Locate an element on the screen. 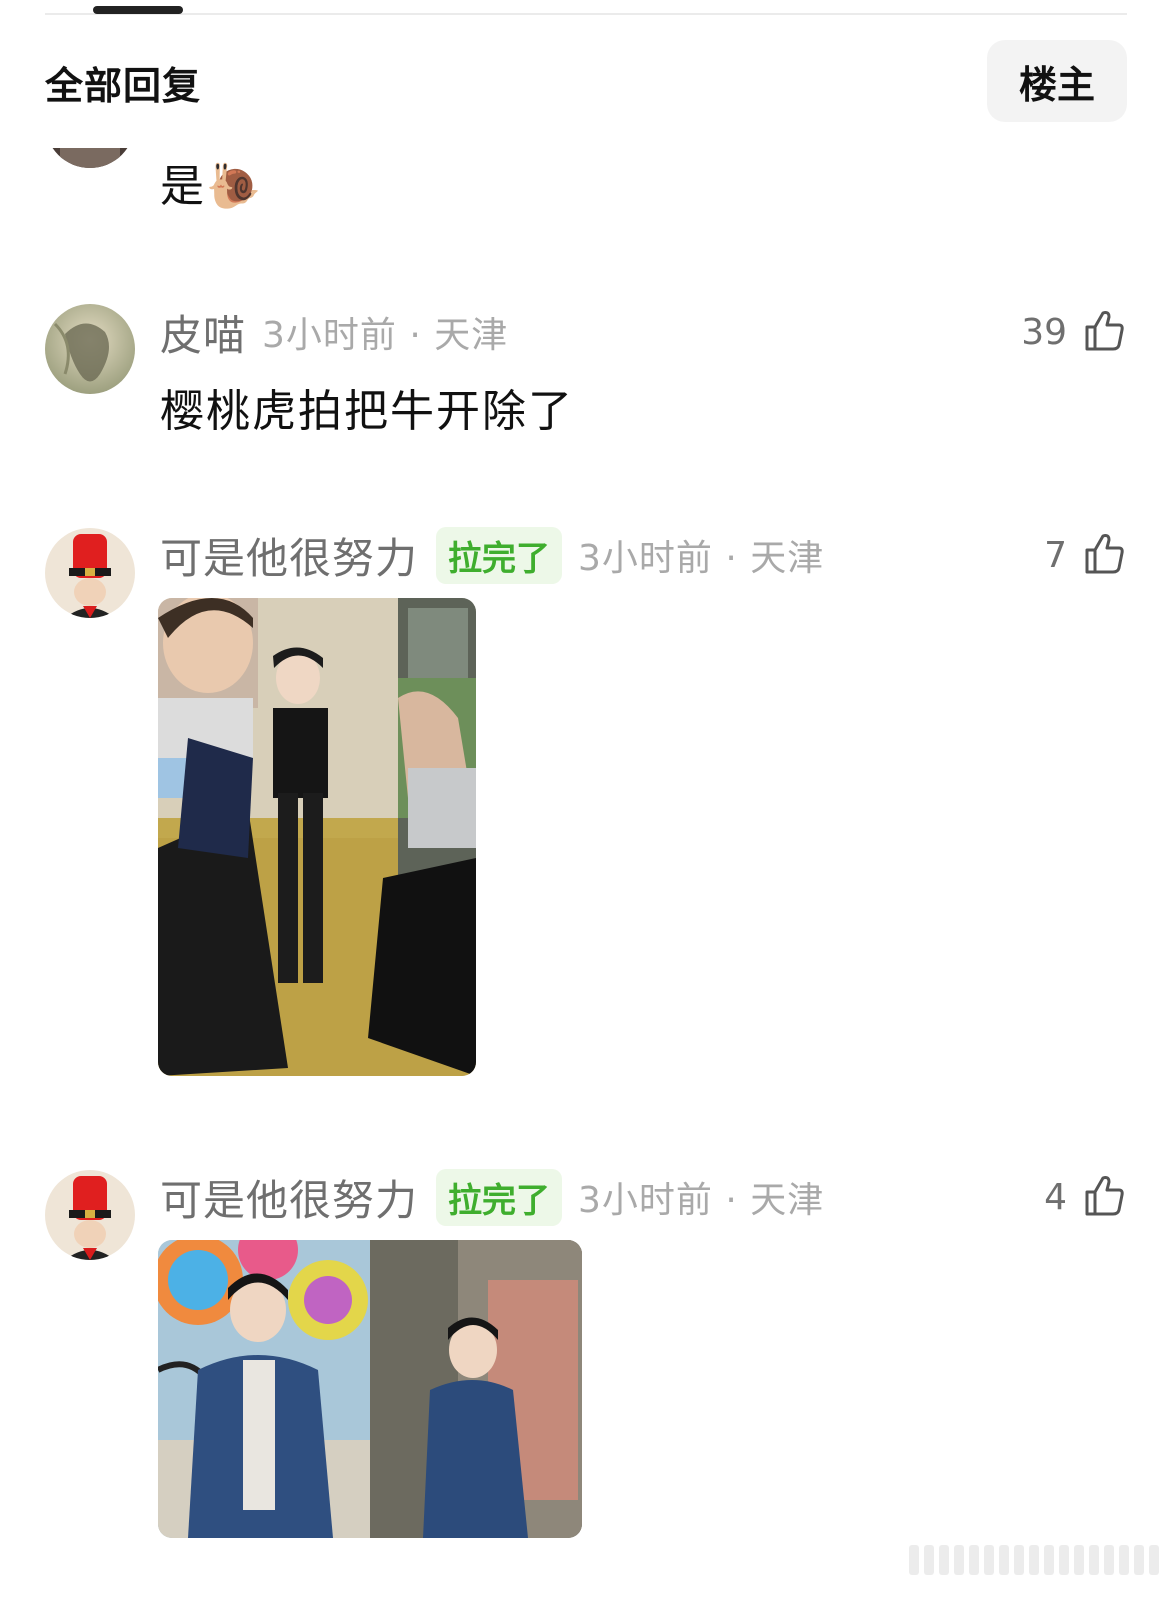  like-count: 7 is located at coordinates (1055, 555).